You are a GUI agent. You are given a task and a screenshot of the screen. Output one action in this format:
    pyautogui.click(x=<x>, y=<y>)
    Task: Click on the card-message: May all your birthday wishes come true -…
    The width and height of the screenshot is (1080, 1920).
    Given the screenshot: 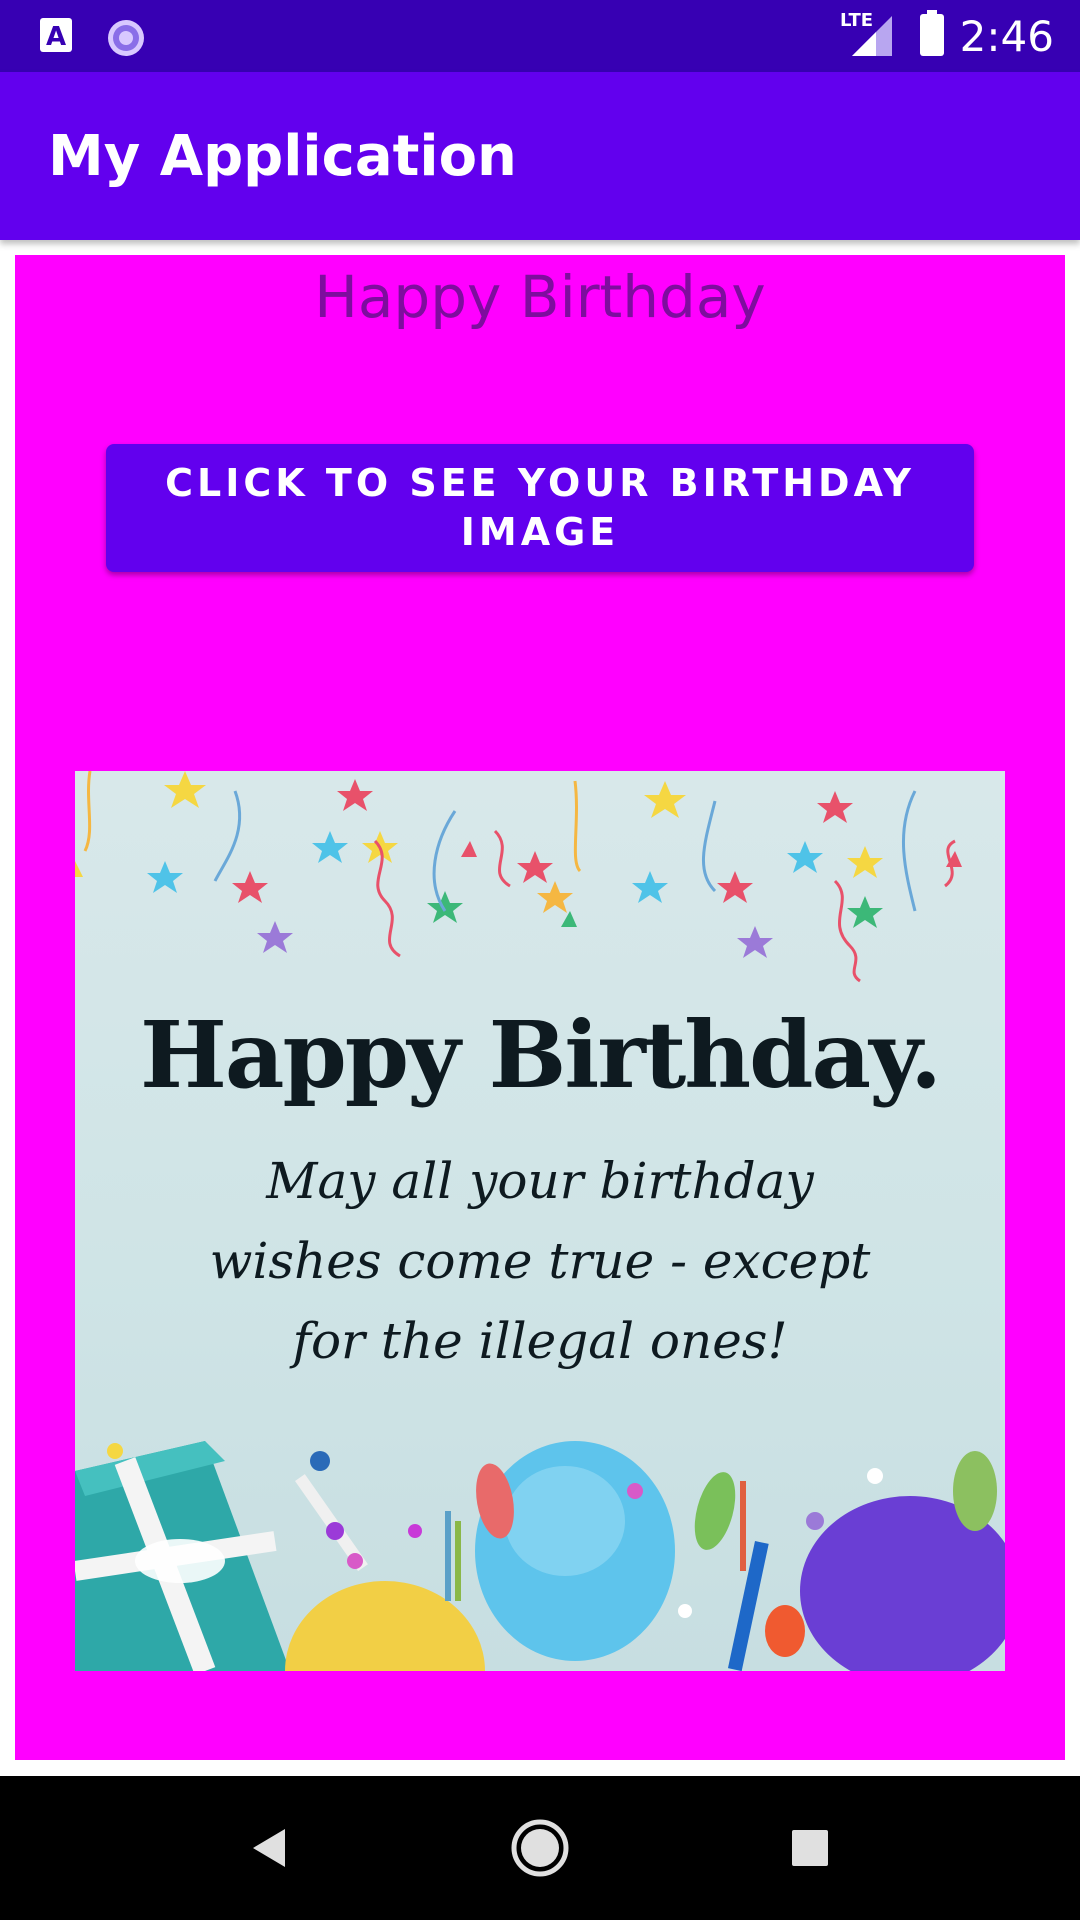 What is the action you would take?
    pyautogui.click(x=540, y=1261)
    